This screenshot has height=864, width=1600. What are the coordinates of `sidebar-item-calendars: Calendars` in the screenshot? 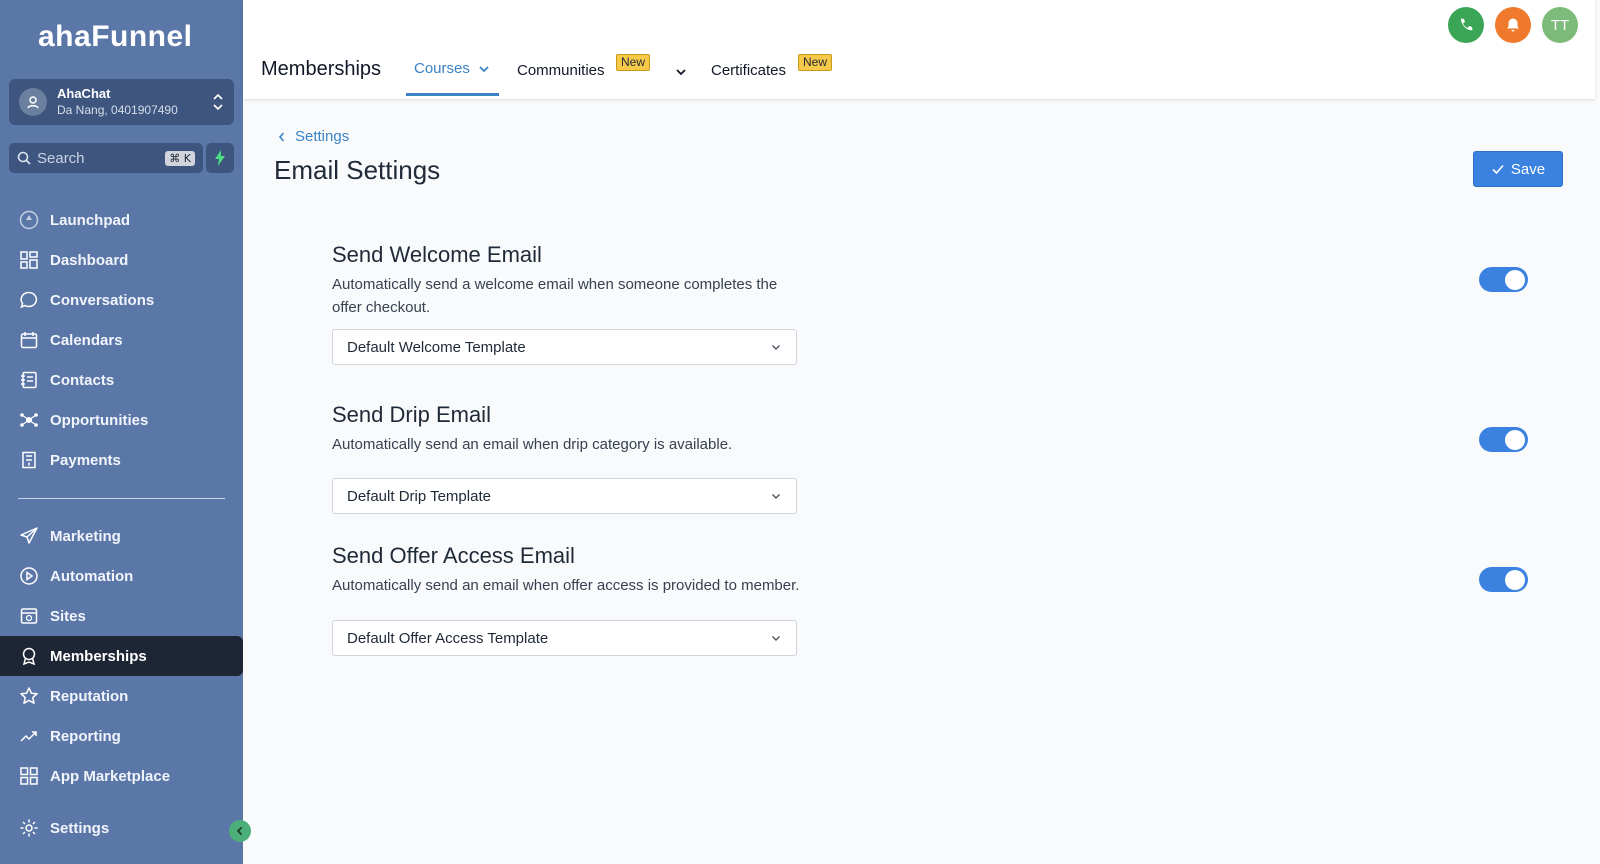 It's located at (121, 340).